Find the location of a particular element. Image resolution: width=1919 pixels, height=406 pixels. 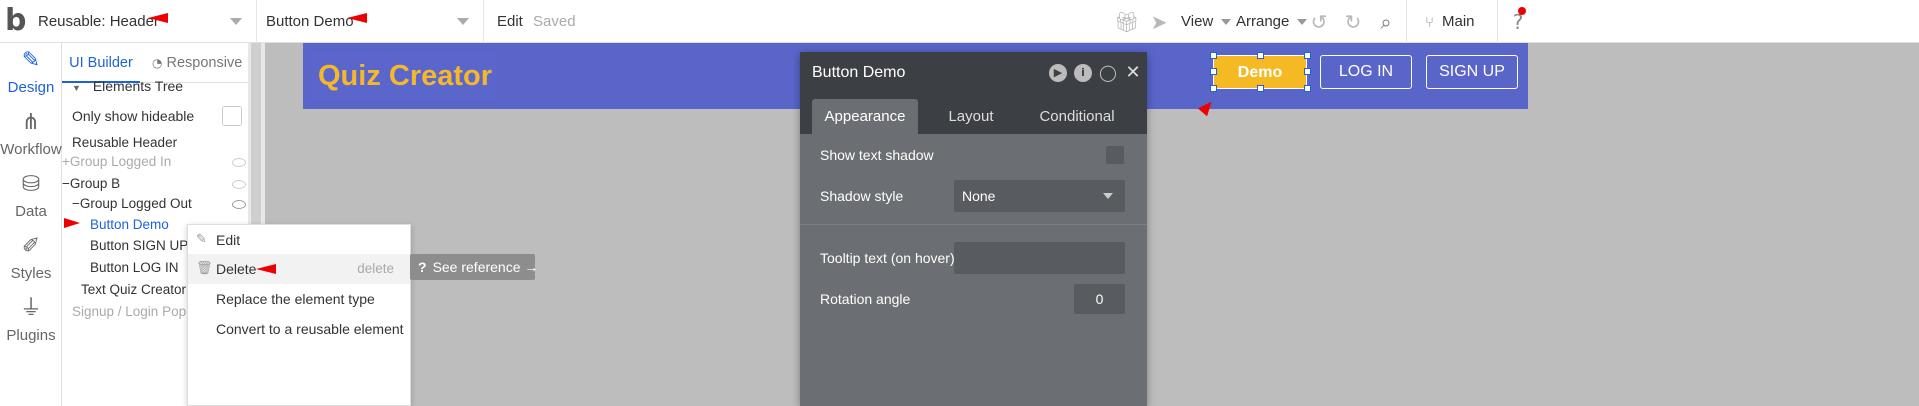

menu-item-convert: Convert to a reusable element is located at coordinates (299, 329).